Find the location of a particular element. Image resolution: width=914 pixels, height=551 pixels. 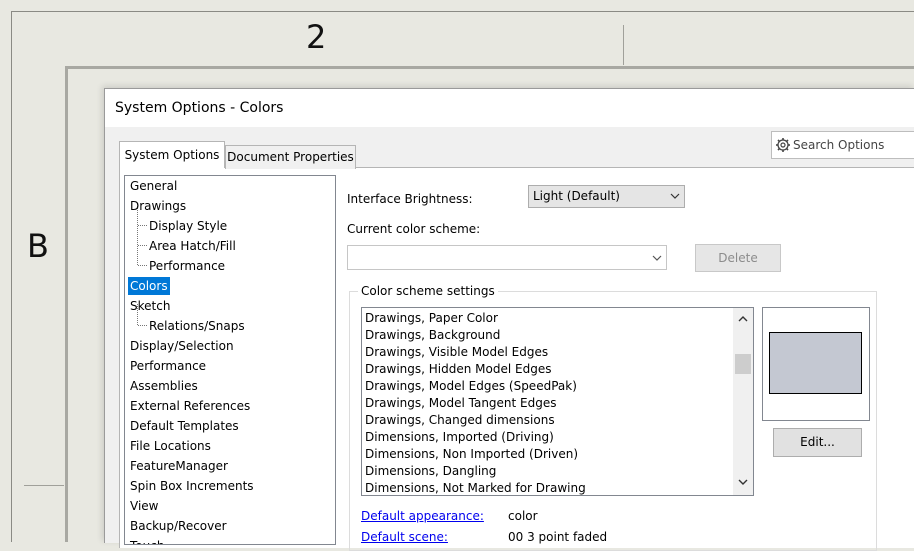

interface-brightness-select: Light (Default) is located at coordinates (606, 196).